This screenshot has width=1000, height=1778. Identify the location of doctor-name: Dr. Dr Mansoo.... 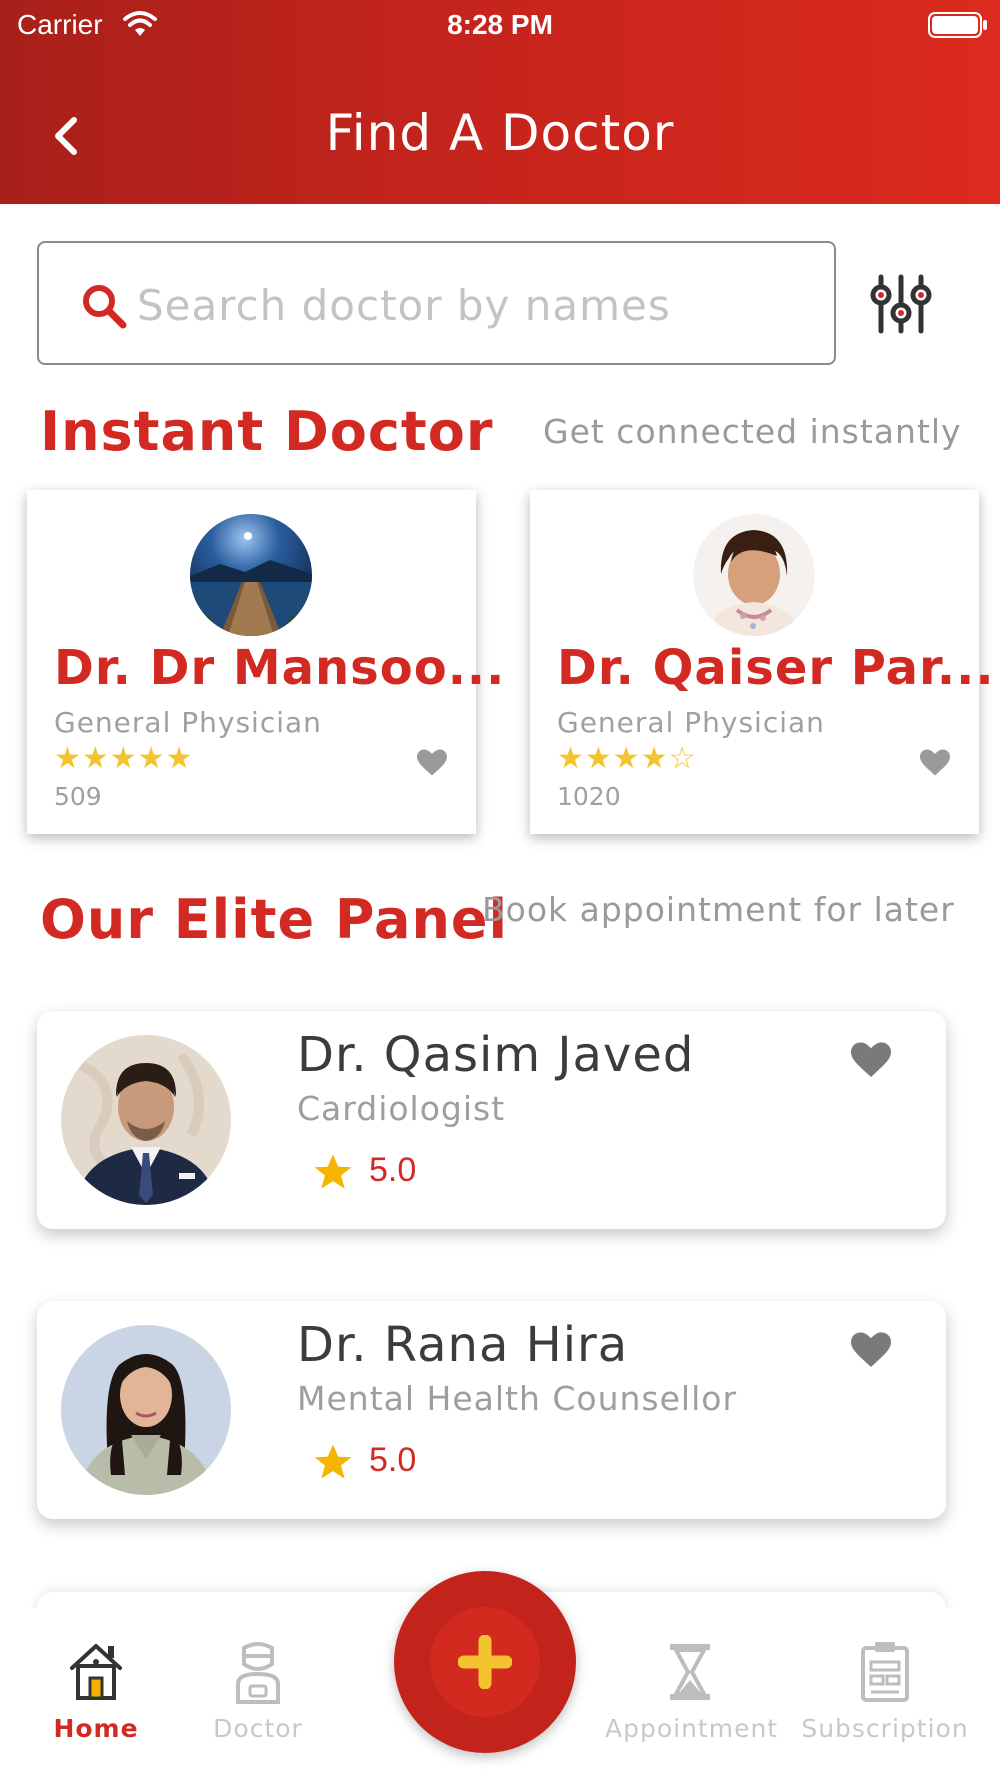
(280, 668).